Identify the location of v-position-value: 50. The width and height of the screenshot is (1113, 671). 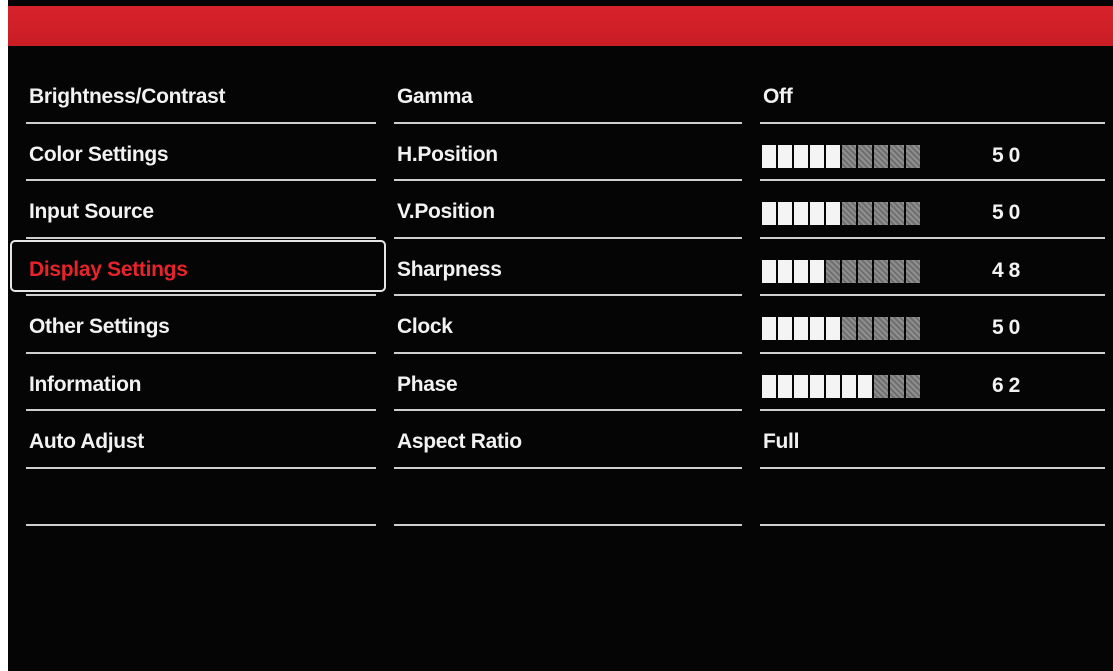
(1009, 212).